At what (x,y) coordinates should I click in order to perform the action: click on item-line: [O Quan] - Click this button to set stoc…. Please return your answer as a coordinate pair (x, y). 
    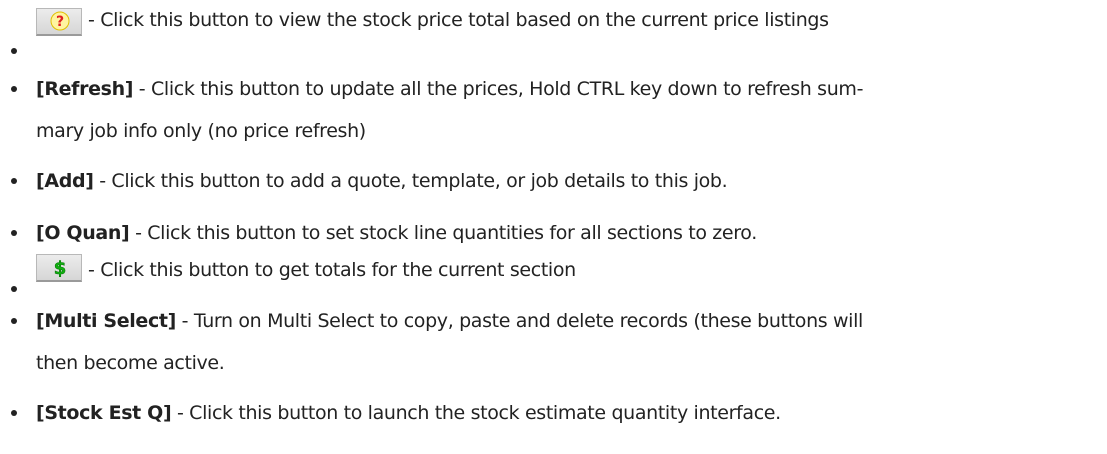
    Looking at the image, I should click on (396, 233).